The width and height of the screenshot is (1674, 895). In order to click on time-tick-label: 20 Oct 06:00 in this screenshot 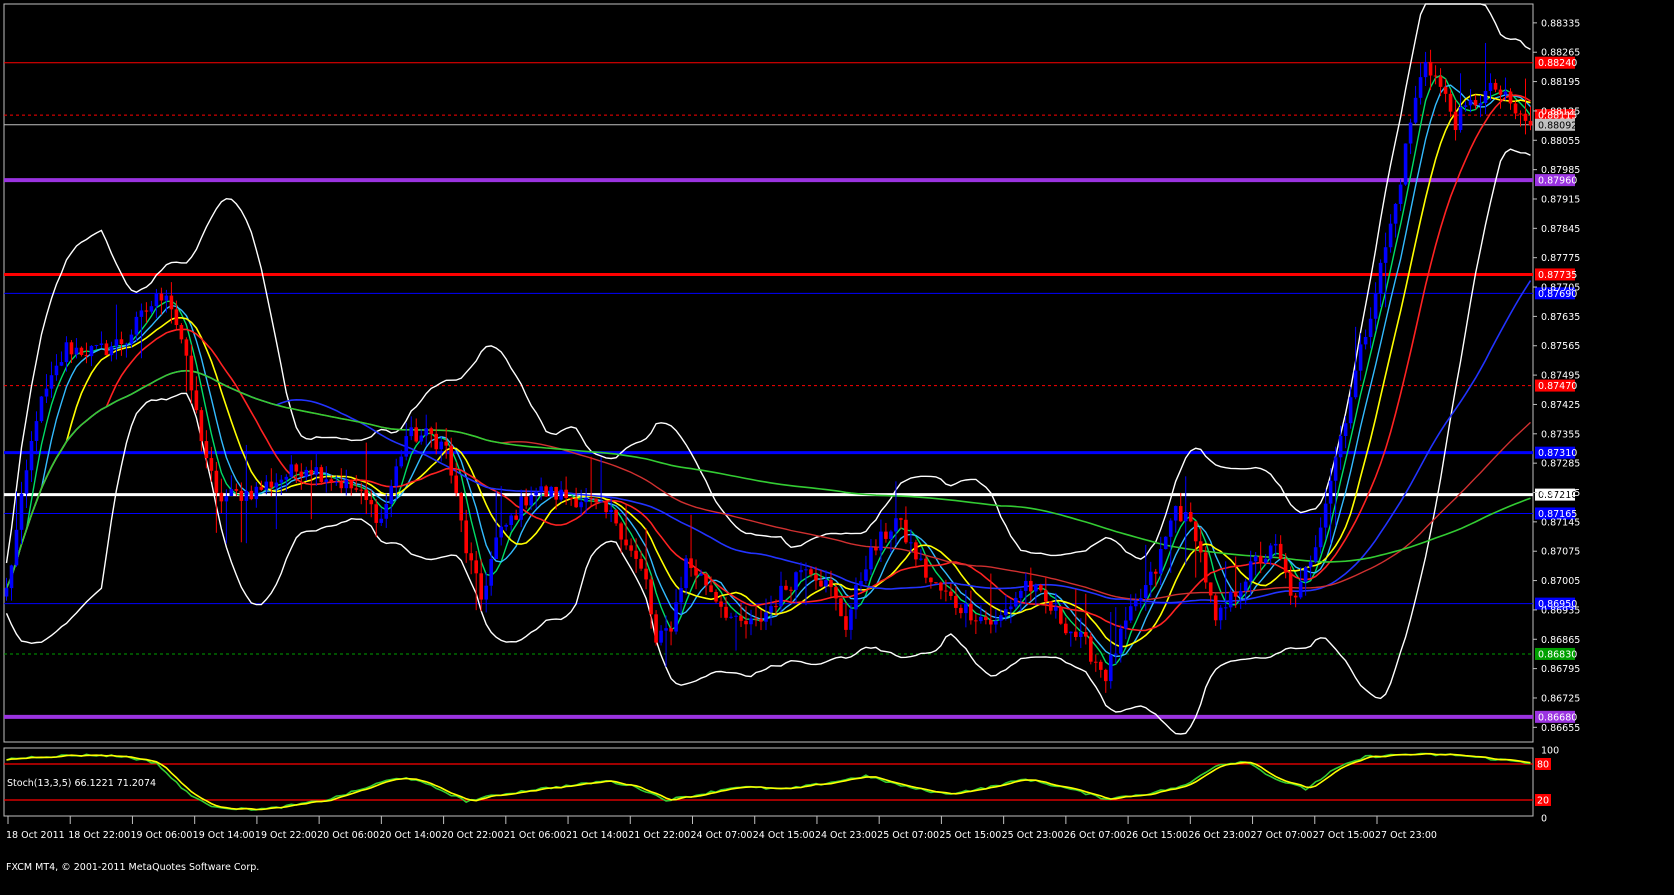, I will do `click(348, 835)`.